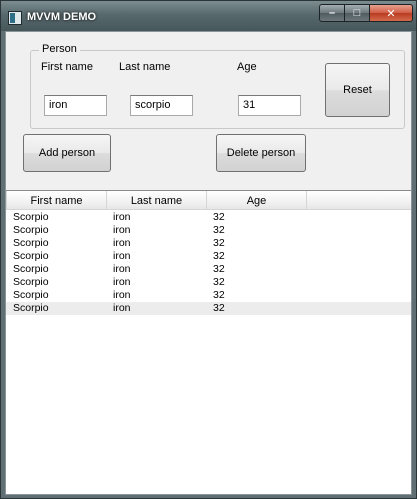 The image size is (417, 499). What do you see at coordinates (15, 18) in the screenshot?
I see `app-icon` at bounding box center [15, 18].